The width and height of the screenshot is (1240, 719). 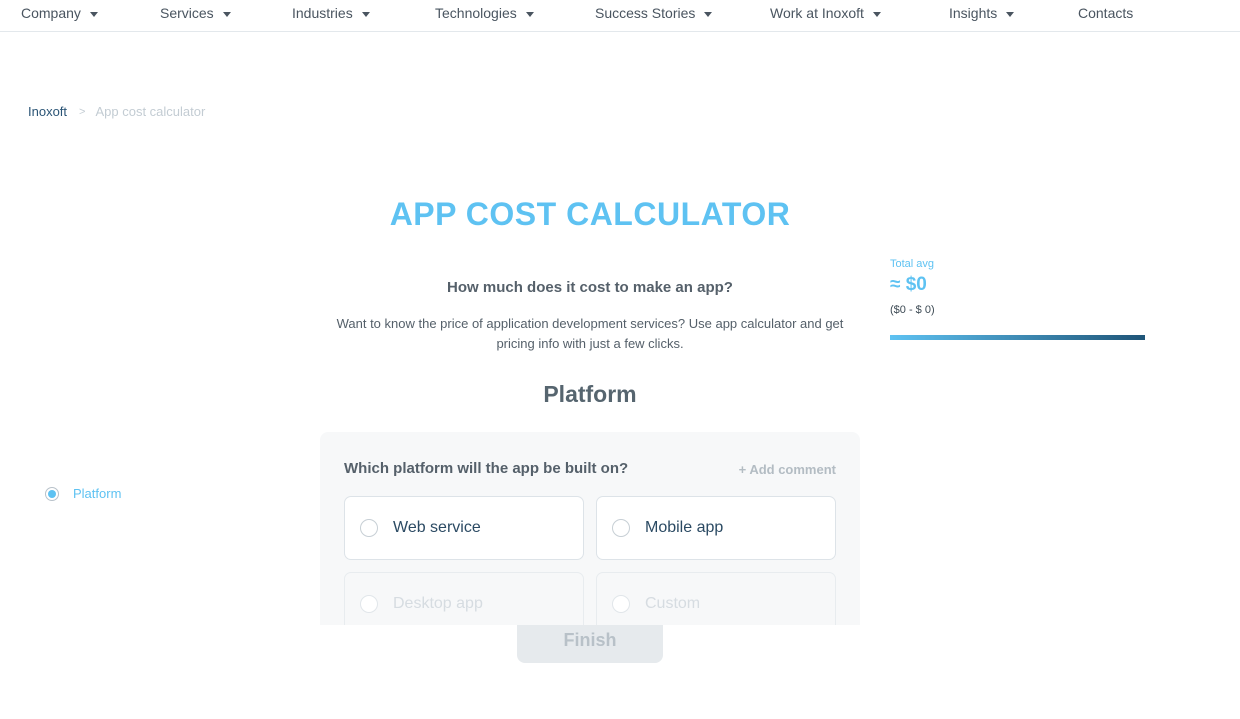 I want to click on nav-item-label: Success Stories, so click(x=645, y=13).